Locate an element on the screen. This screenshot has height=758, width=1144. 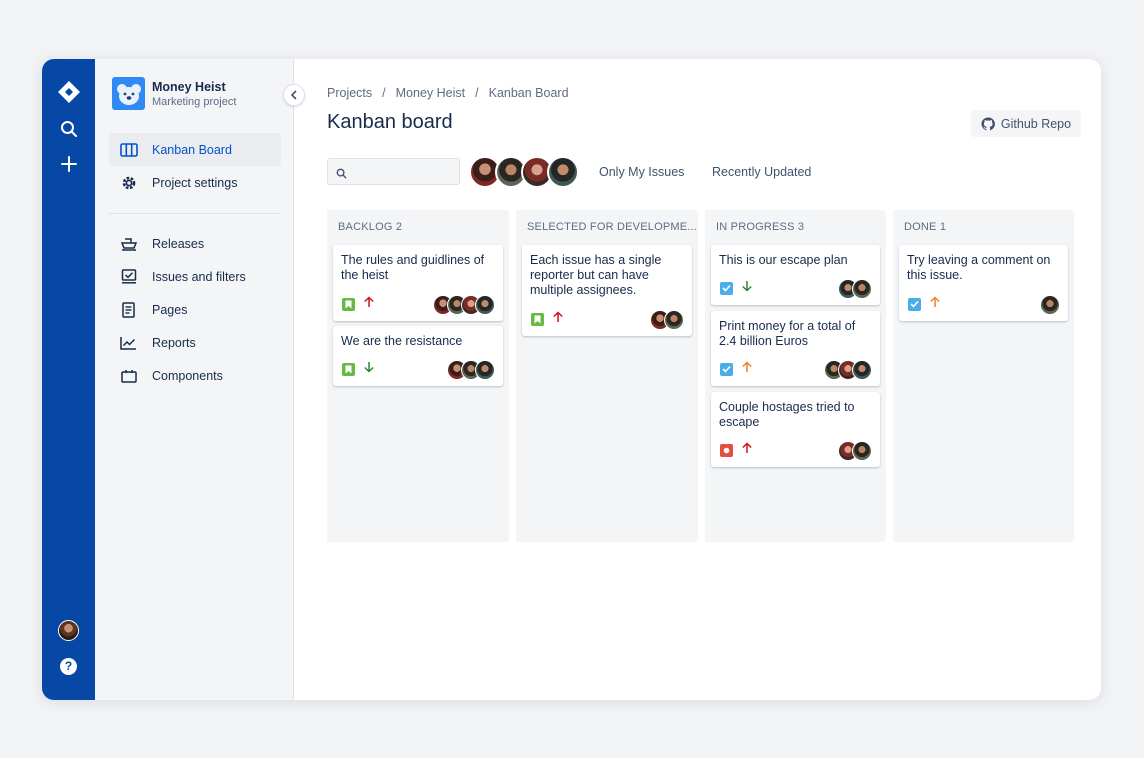
issue-summary: Couple hostages tried to escape is located at coordinates (787, 414).